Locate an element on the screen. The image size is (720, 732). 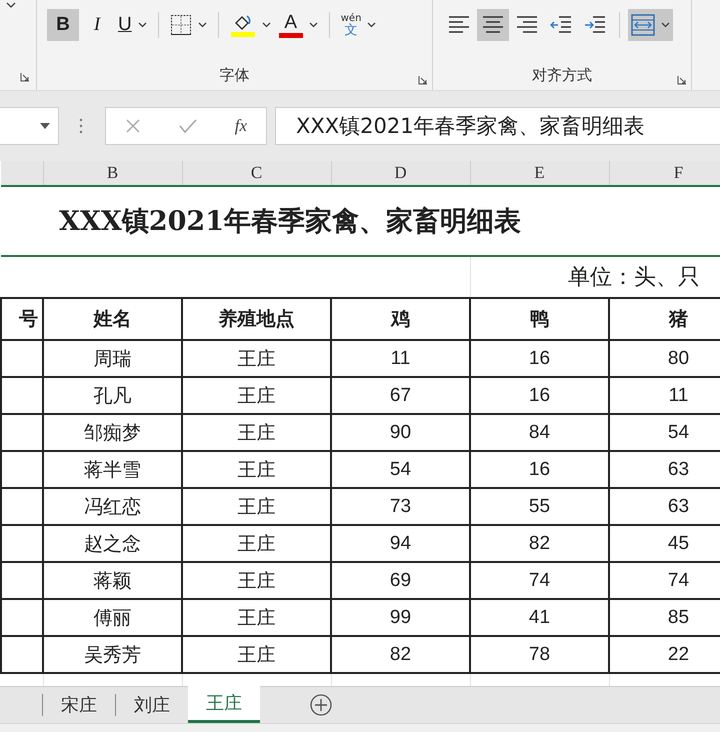
align-center-icon is located at coordinates (493, 25).